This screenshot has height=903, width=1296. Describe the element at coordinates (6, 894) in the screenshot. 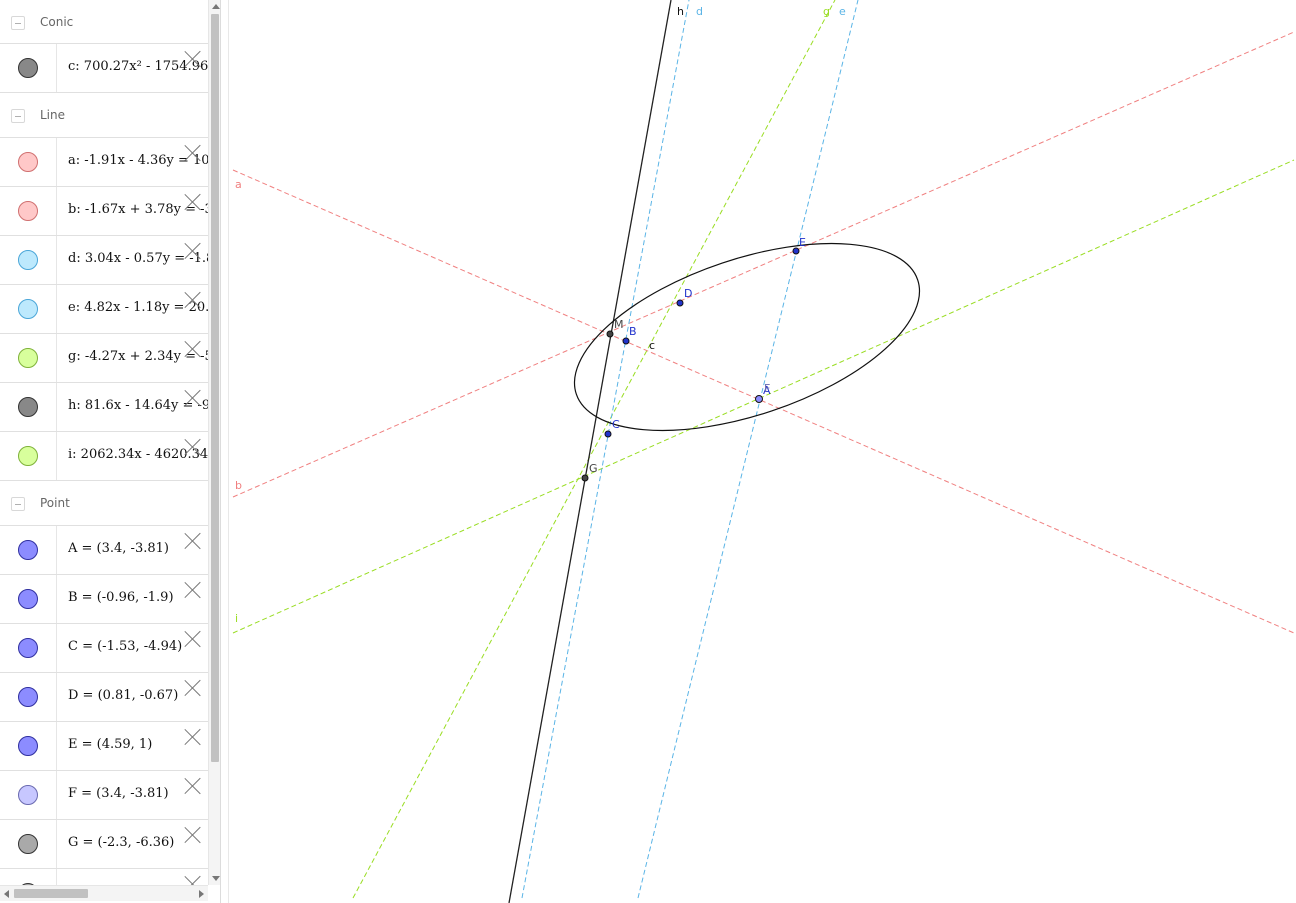

I see `scroll-left-icon` at that location.